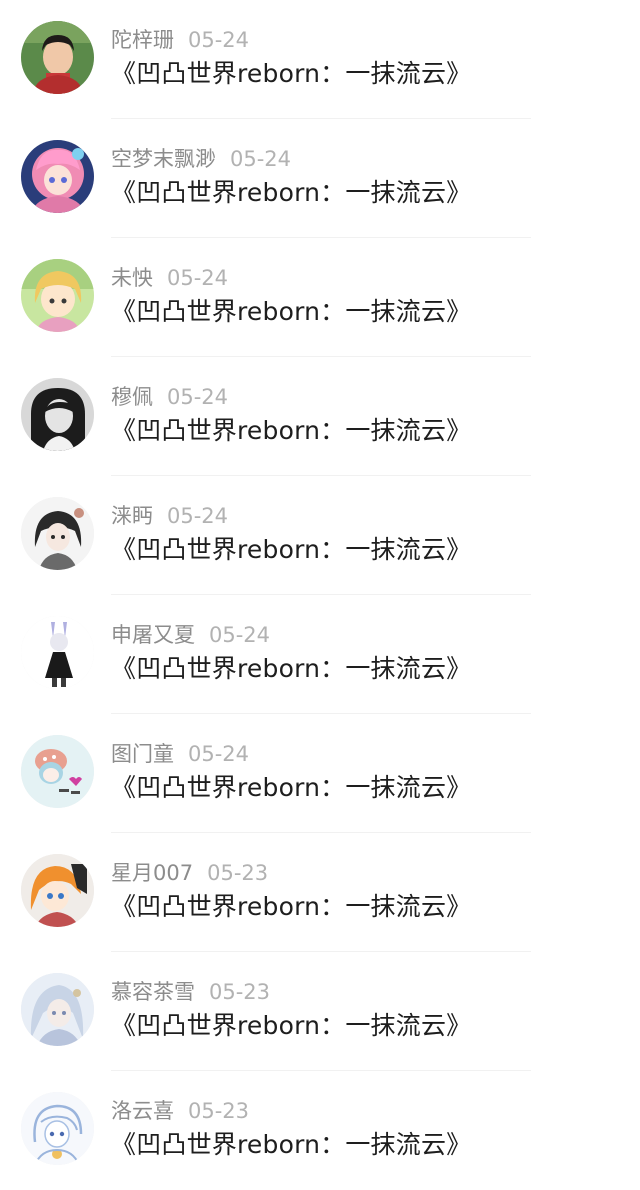 The width and height of the screenshot is (640, 1190). I want to click on list-item: 慕容茶雪 05-23 《凹凸世界reborn：一抹流云》, so click(320, 1011).